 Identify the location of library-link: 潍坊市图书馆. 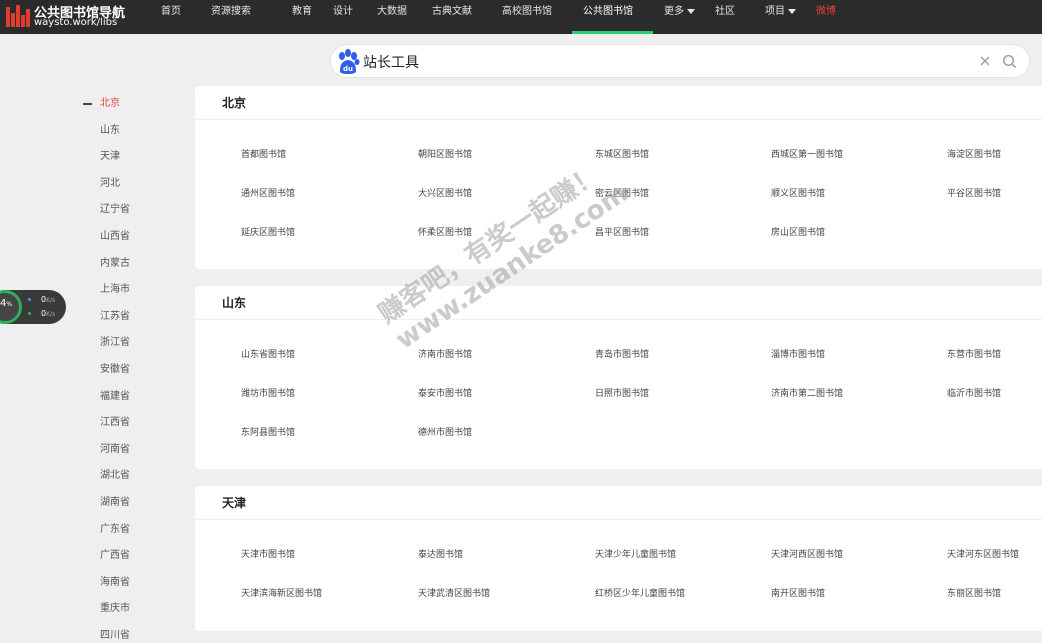
(268, 392).